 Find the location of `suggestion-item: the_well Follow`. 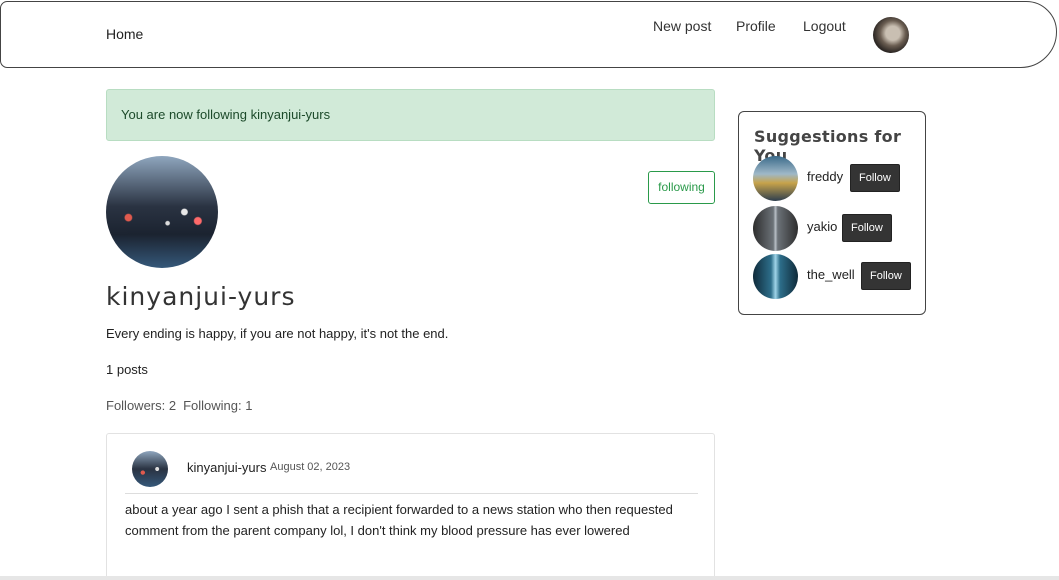

suggestion-item: the_well Follow is located at coordinates (835, 277).